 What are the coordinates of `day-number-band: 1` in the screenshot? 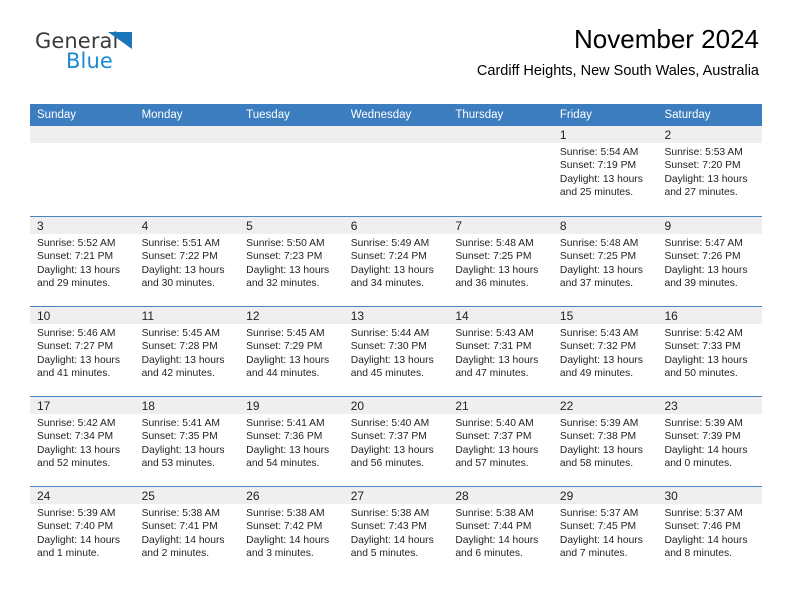 It's located at (605, 134).